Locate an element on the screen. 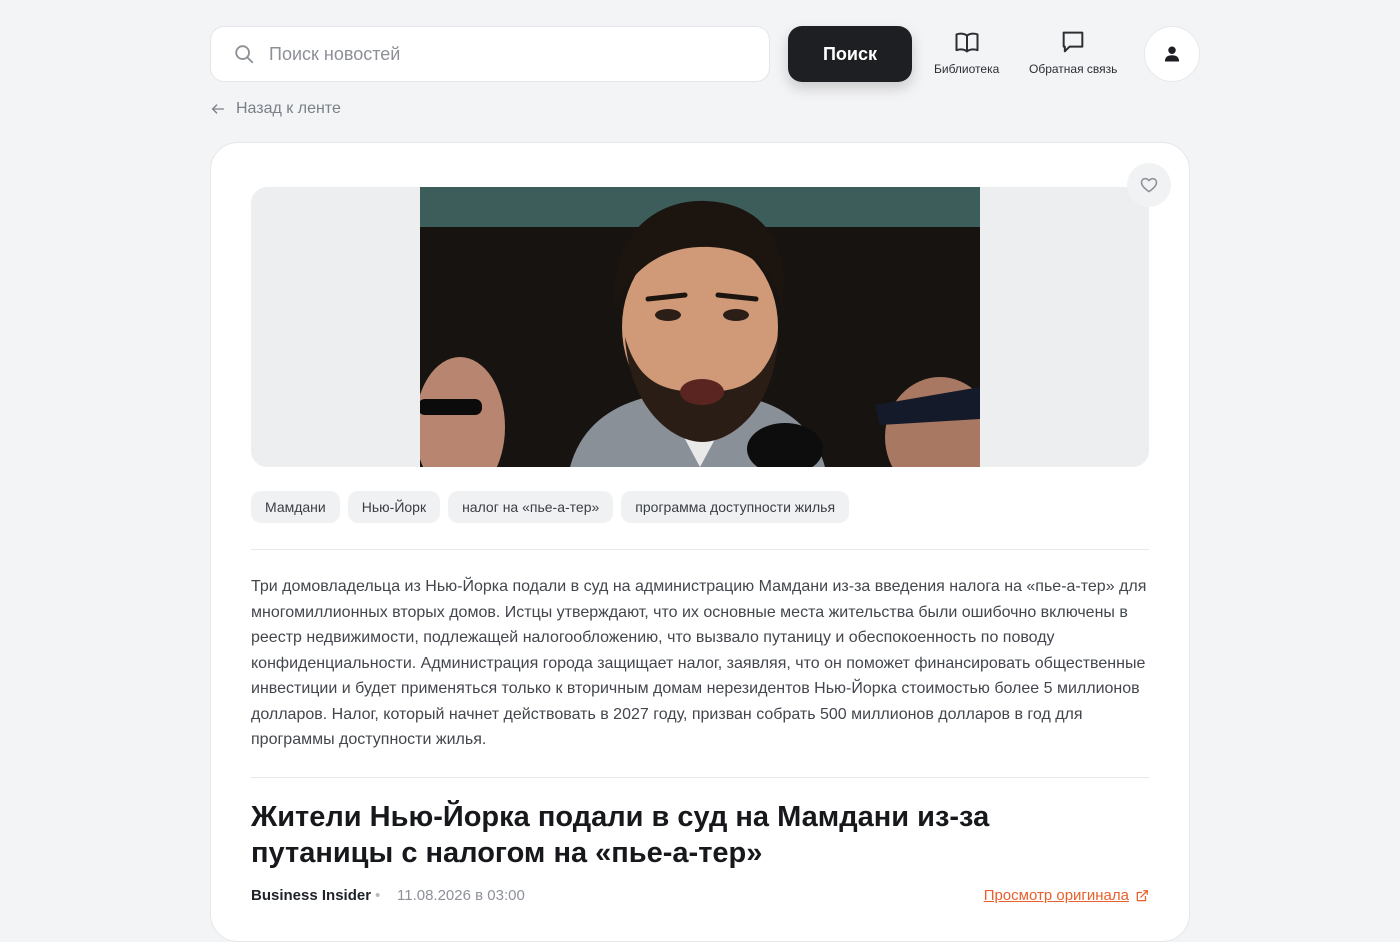 Image resolution: width=1400 pixels, height=942 pixels. article-date: 11.08.2026 в 03:00 is located at coordinates (461, 895).